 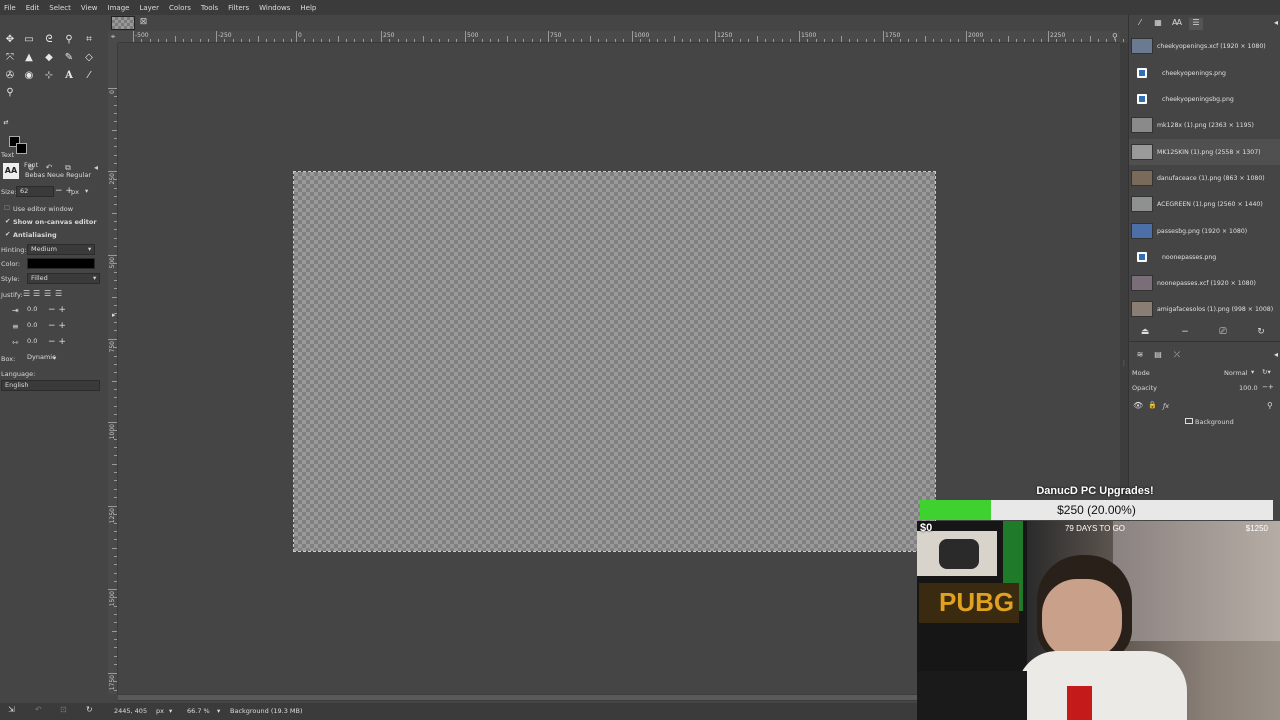 I want to click on image-list-item: MK12SKIN (1).png (2558 × 1307), so click(x=1204, y=152).